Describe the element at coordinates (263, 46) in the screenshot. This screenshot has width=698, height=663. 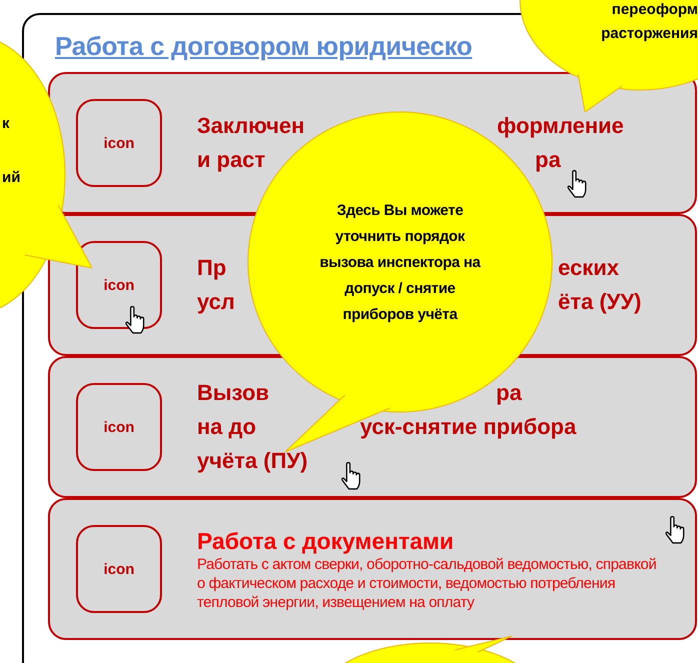
I see `page-title: Работа с договором юридическо` at that location.